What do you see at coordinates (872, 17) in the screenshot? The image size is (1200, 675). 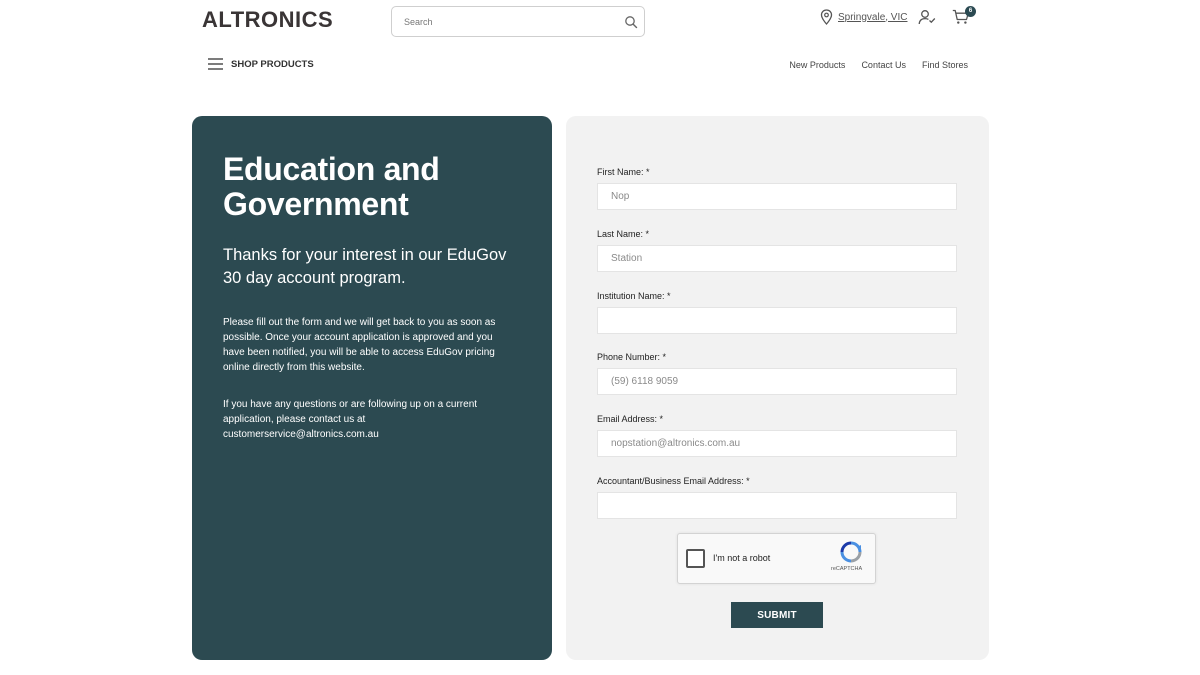 I see `location-text: Springvale, VIC` at bounding box center [872, 17].